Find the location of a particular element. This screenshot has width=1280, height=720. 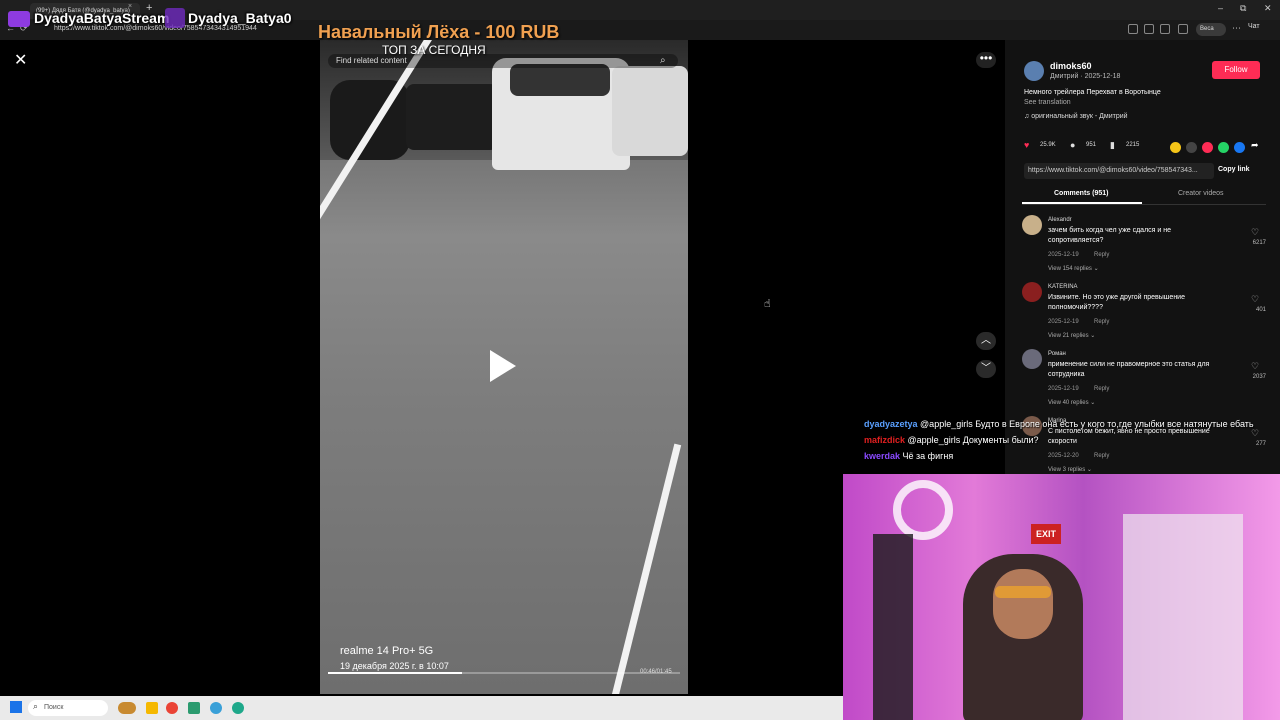

search-icon: ⌕ is located at coordinates (663, 60).